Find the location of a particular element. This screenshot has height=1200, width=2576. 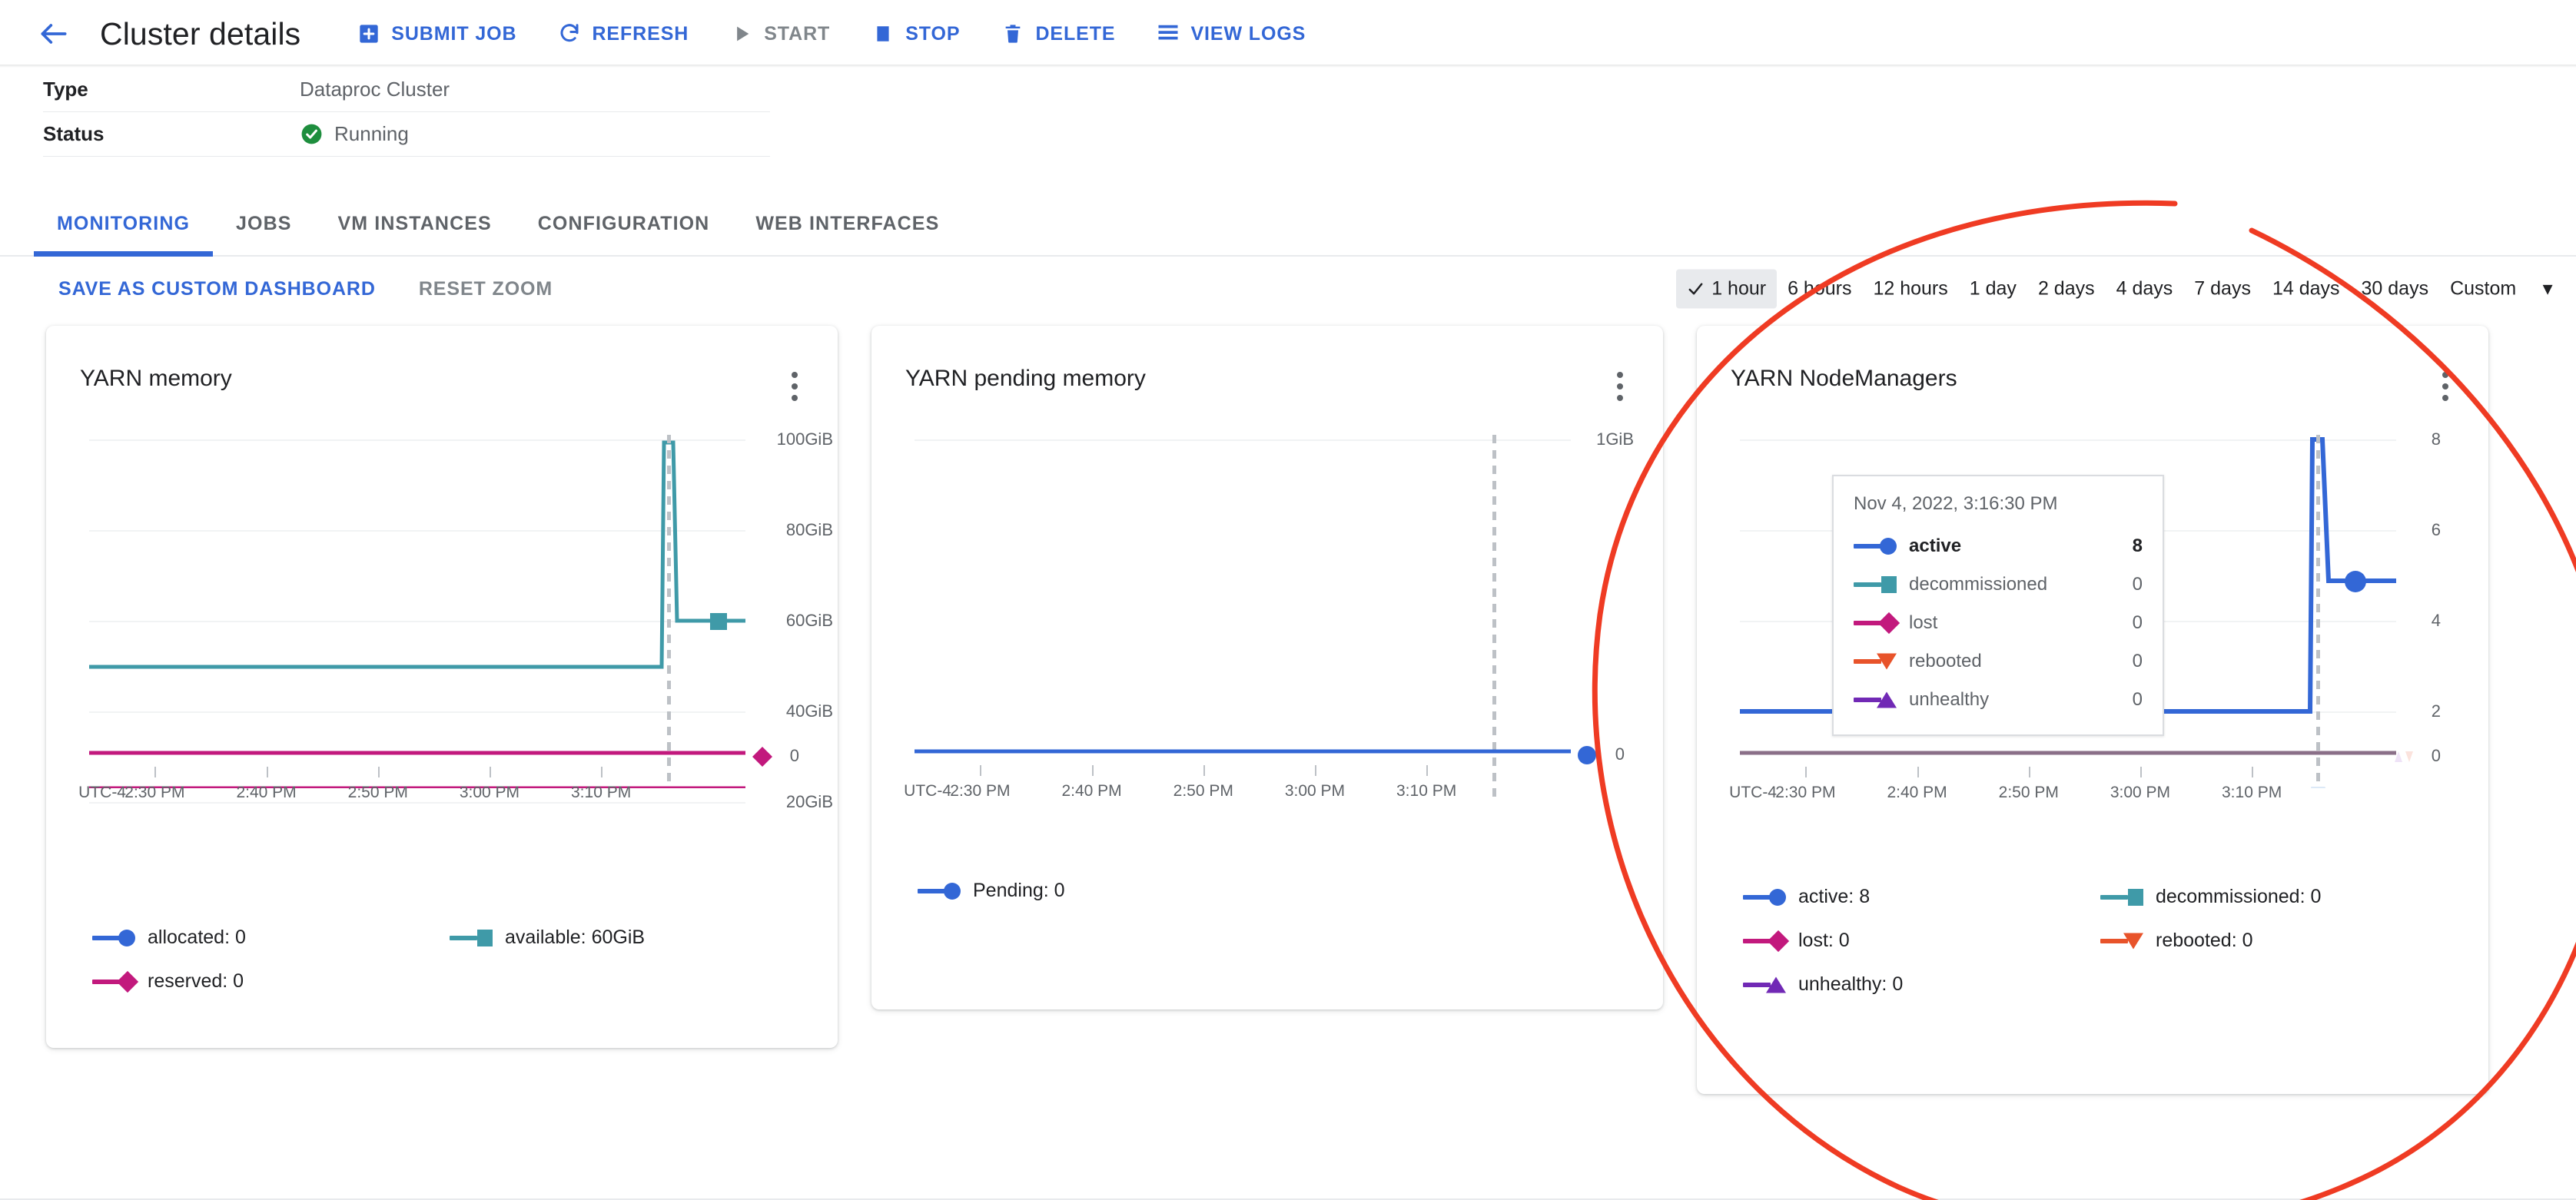

start-label: START is located at coordinates (797, 34).